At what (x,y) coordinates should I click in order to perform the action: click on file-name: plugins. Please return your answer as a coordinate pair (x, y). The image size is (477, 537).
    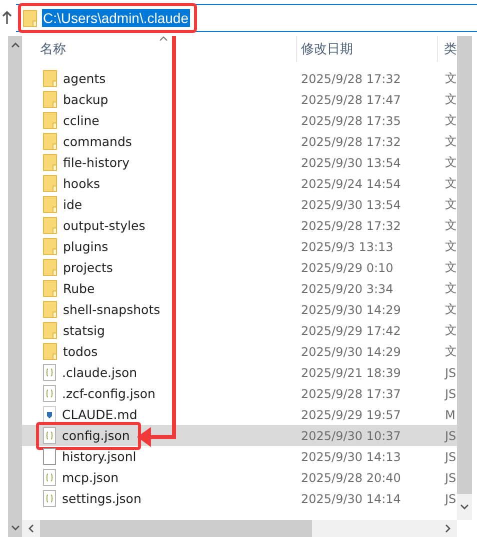
    Looking at the image, I should click on (85, 246).